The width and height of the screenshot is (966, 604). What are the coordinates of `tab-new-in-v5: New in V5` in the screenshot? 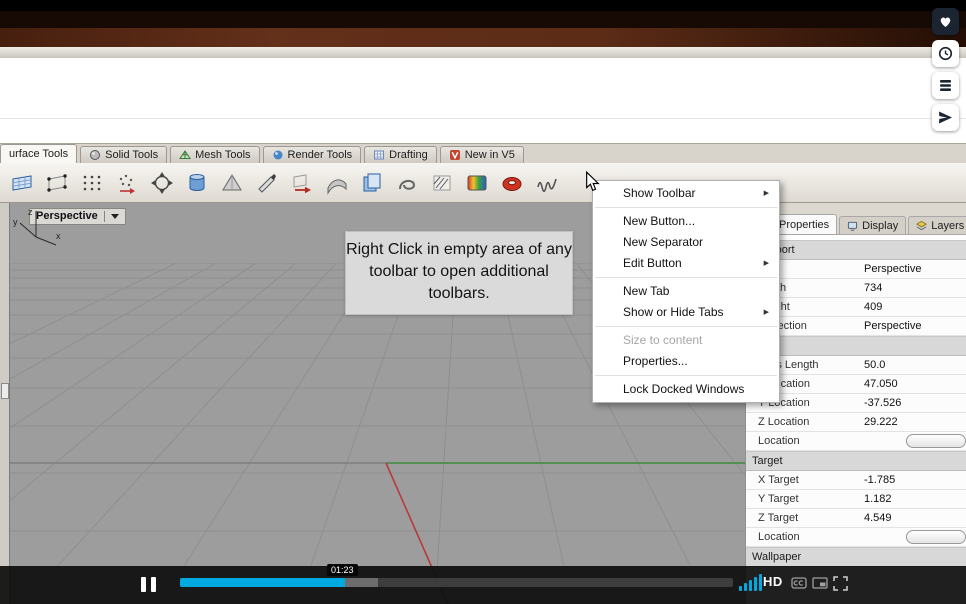 It's located at (481, 154).